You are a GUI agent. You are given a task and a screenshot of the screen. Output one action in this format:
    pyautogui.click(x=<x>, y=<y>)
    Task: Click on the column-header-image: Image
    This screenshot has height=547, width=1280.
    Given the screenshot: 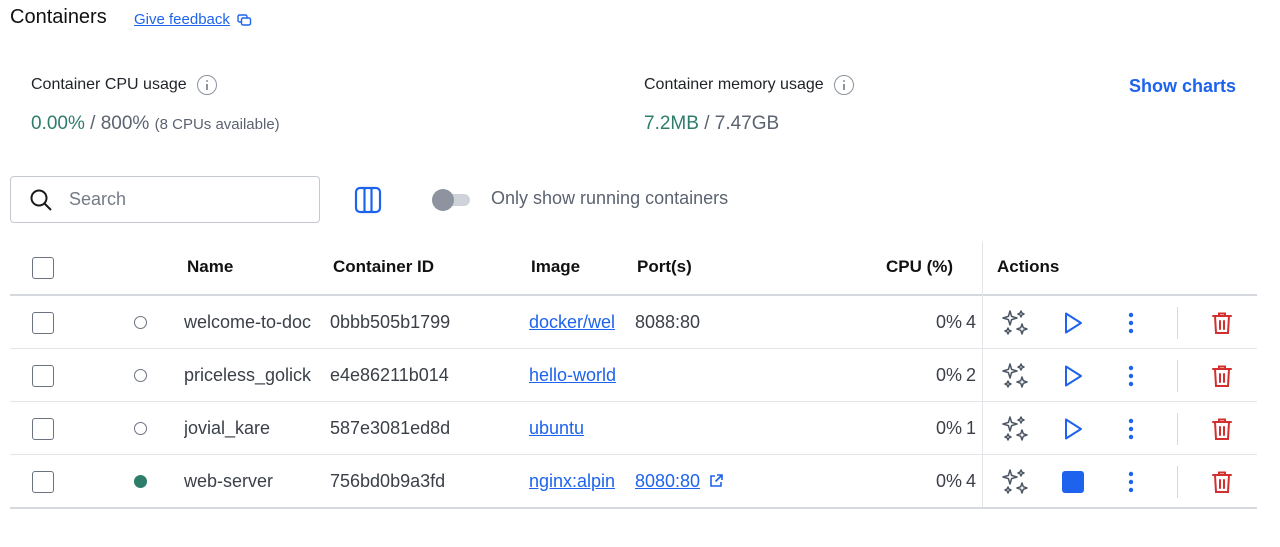 What is the action you would take?
    pyautogui.click(x=555, y=267)
    